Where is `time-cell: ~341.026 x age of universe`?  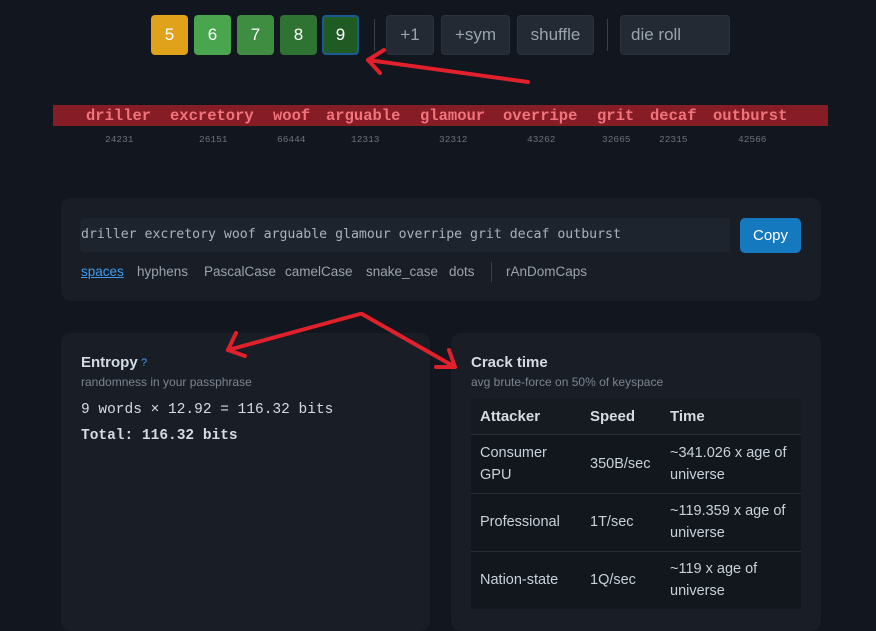
time-cell: ~341.026 x age of universe is located at coordinates (731, 463).